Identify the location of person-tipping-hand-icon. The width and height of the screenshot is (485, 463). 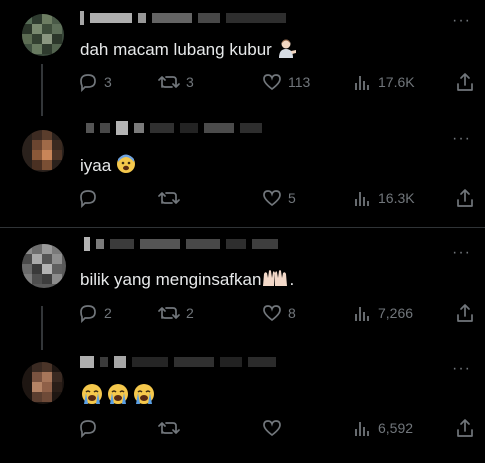
(287, 50).